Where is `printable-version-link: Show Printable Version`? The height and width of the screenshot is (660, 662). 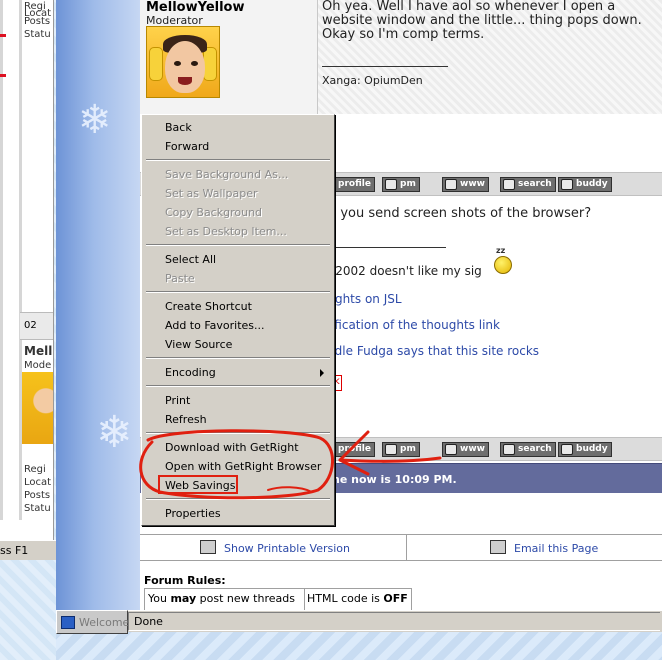
printable-version-link: Show Printable Version is located at coordinates (287, 548).